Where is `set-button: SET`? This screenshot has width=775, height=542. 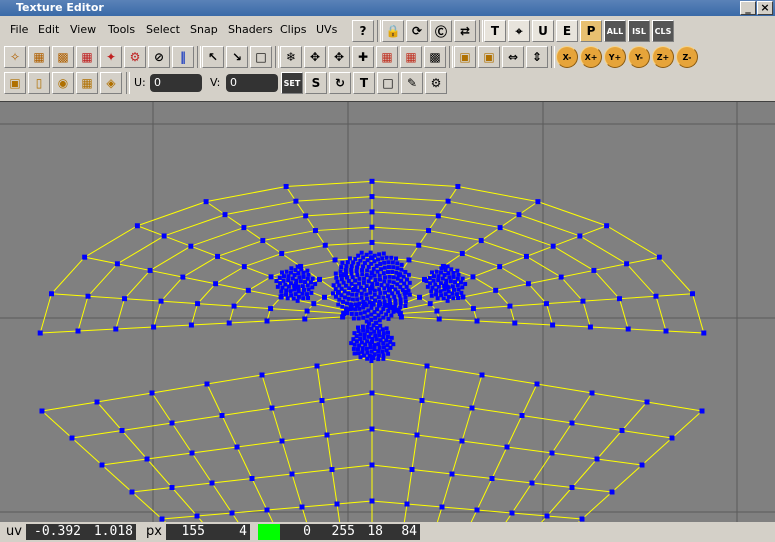
set-button: SET is located at coordinates (292, 83).